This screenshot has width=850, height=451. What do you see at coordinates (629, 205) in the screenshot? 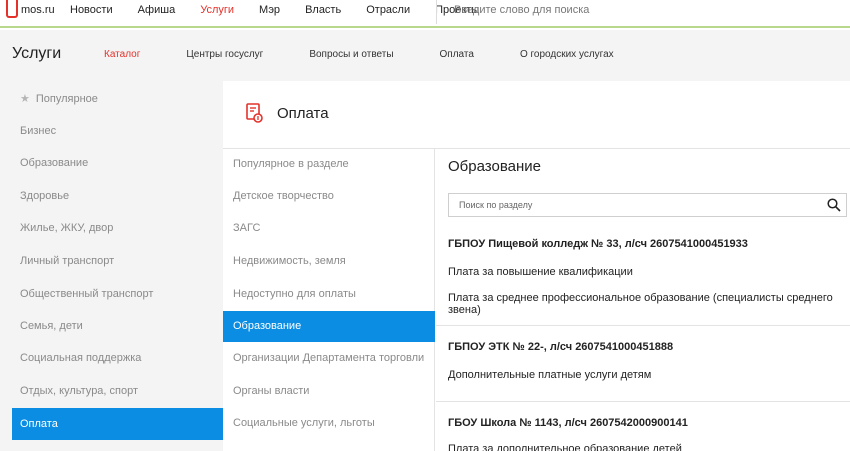
I see `section-search-input` at bounding box center [629, 205].